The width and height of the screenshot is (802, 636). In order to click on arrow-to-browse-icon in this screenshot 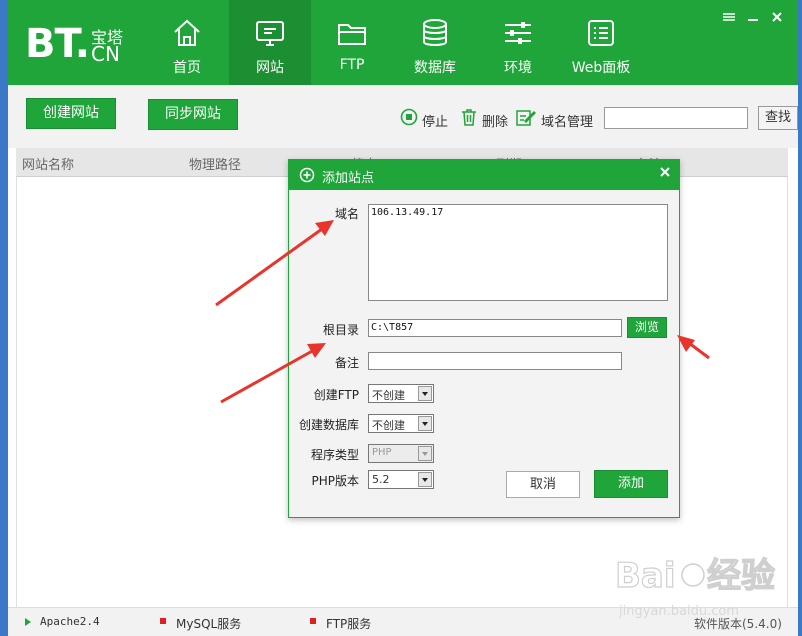, I will do `click(693, 347)`.